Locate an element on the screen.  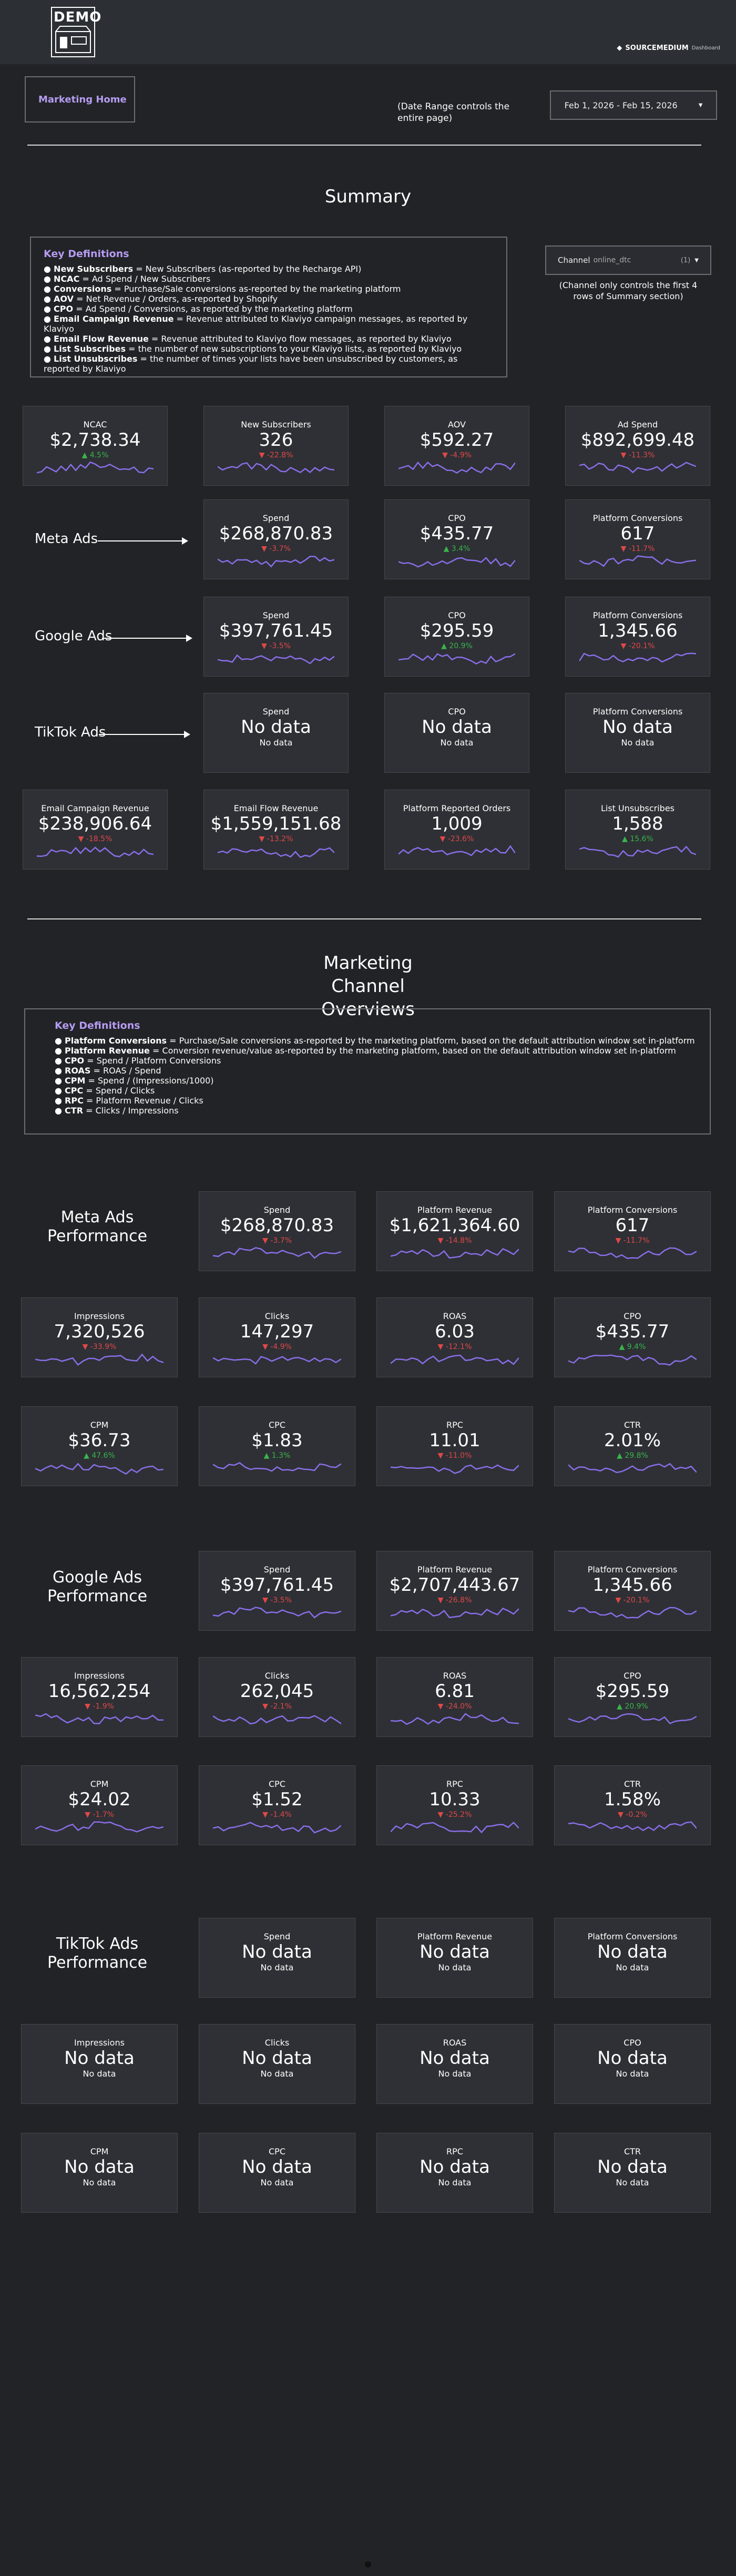
channel-filter: Channel online_dtc (1) ▼ is located at coordinates (628, 260).